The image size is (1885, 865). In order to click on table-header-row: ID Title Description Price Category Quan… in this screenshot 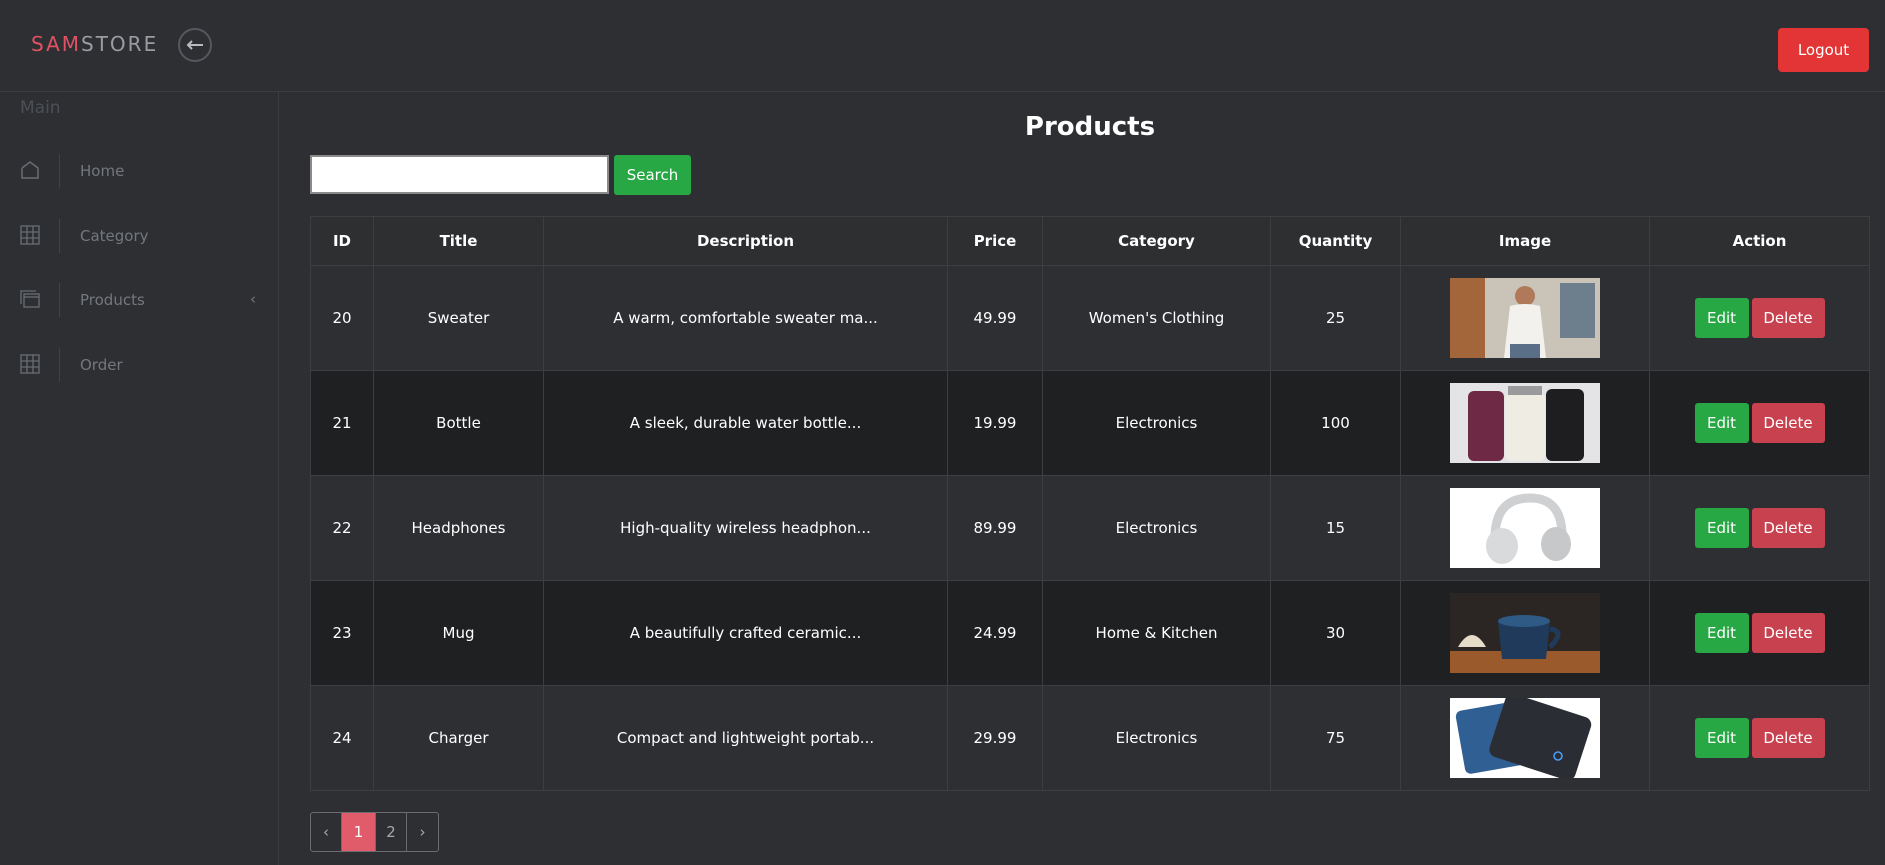, I will do `click(1090, 241)`.